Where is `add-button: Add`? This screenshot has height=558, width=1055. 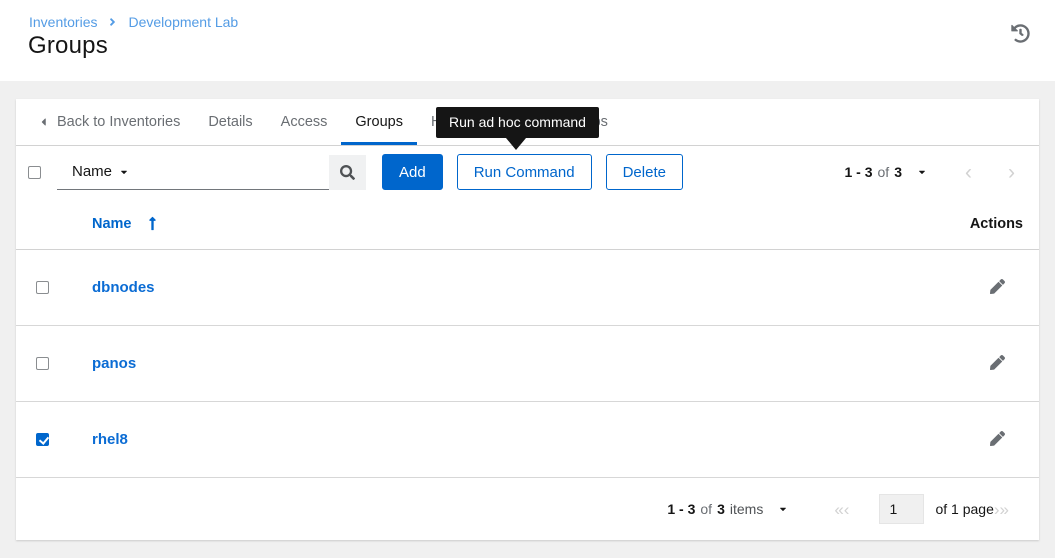 add-button: Add is located at coordinates (412, 172).